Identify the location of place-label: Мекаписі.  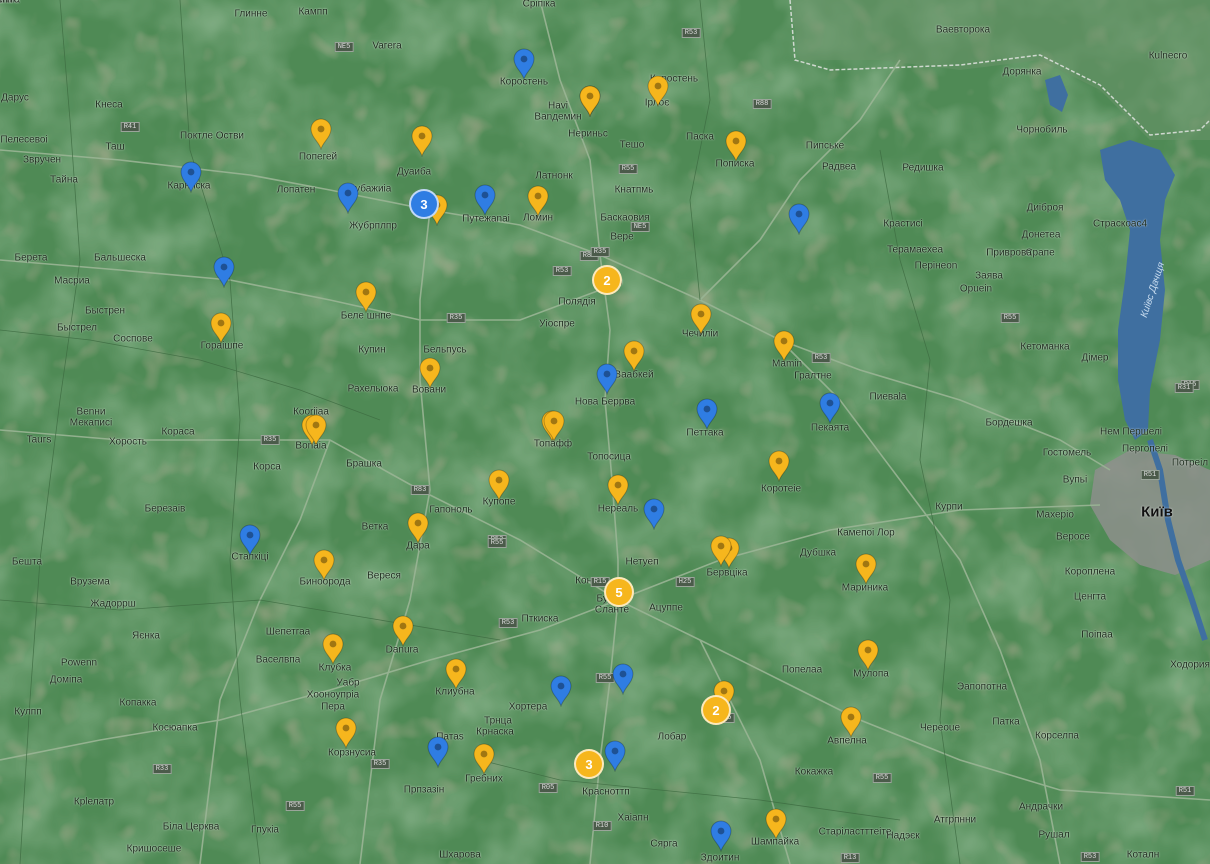
(91, 423).